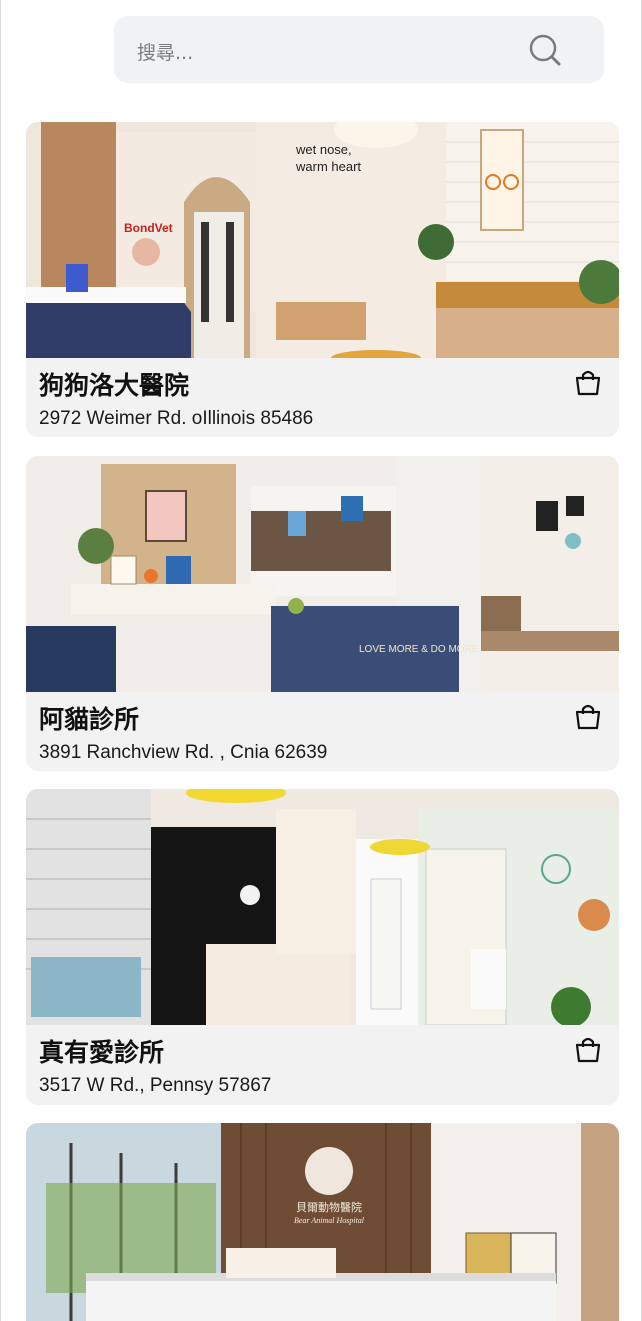 This screenshot has width=642, height=1321. I want to click on photo-text: LOVE MORE & DO MORE., so click(420, 649).